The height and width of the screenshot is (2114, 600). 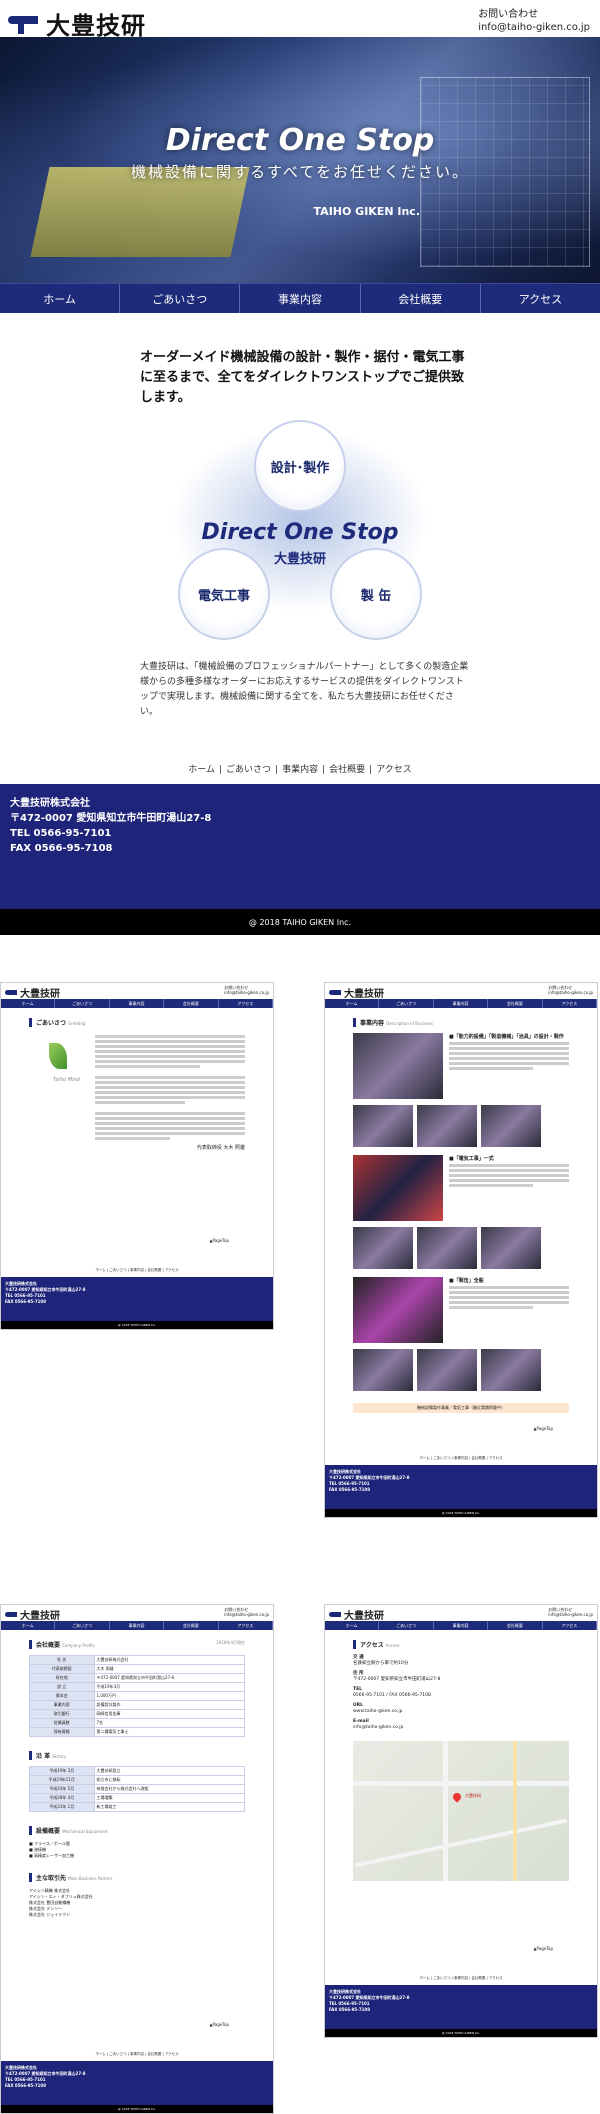 What do you see at coordinates (461, 1728) in the screenshot?
I see `access-value: info@taiho-giken.co.jp` at bounding box center [461, 1728].